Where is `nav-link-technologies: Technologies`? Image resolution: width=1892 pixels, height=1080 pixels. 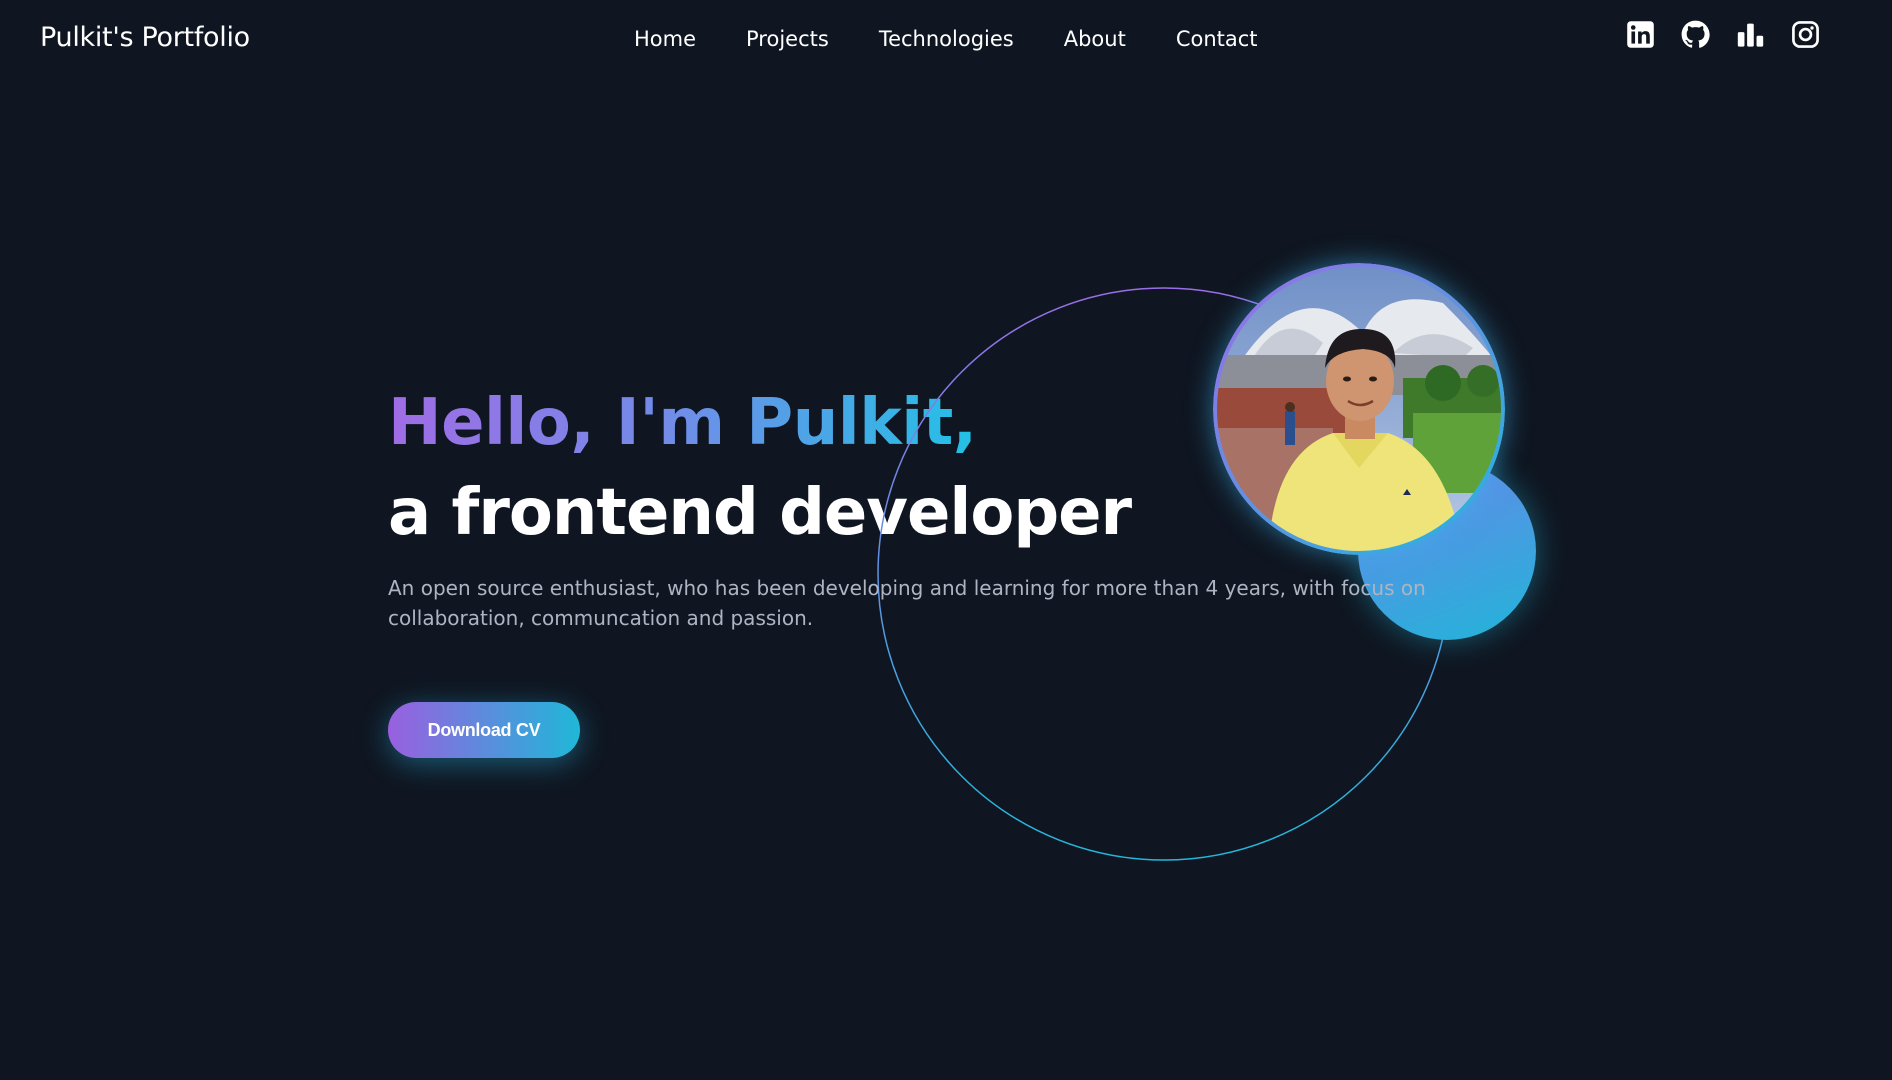 nav-link-technologies: Technologies is located at coordinates (946, 39).